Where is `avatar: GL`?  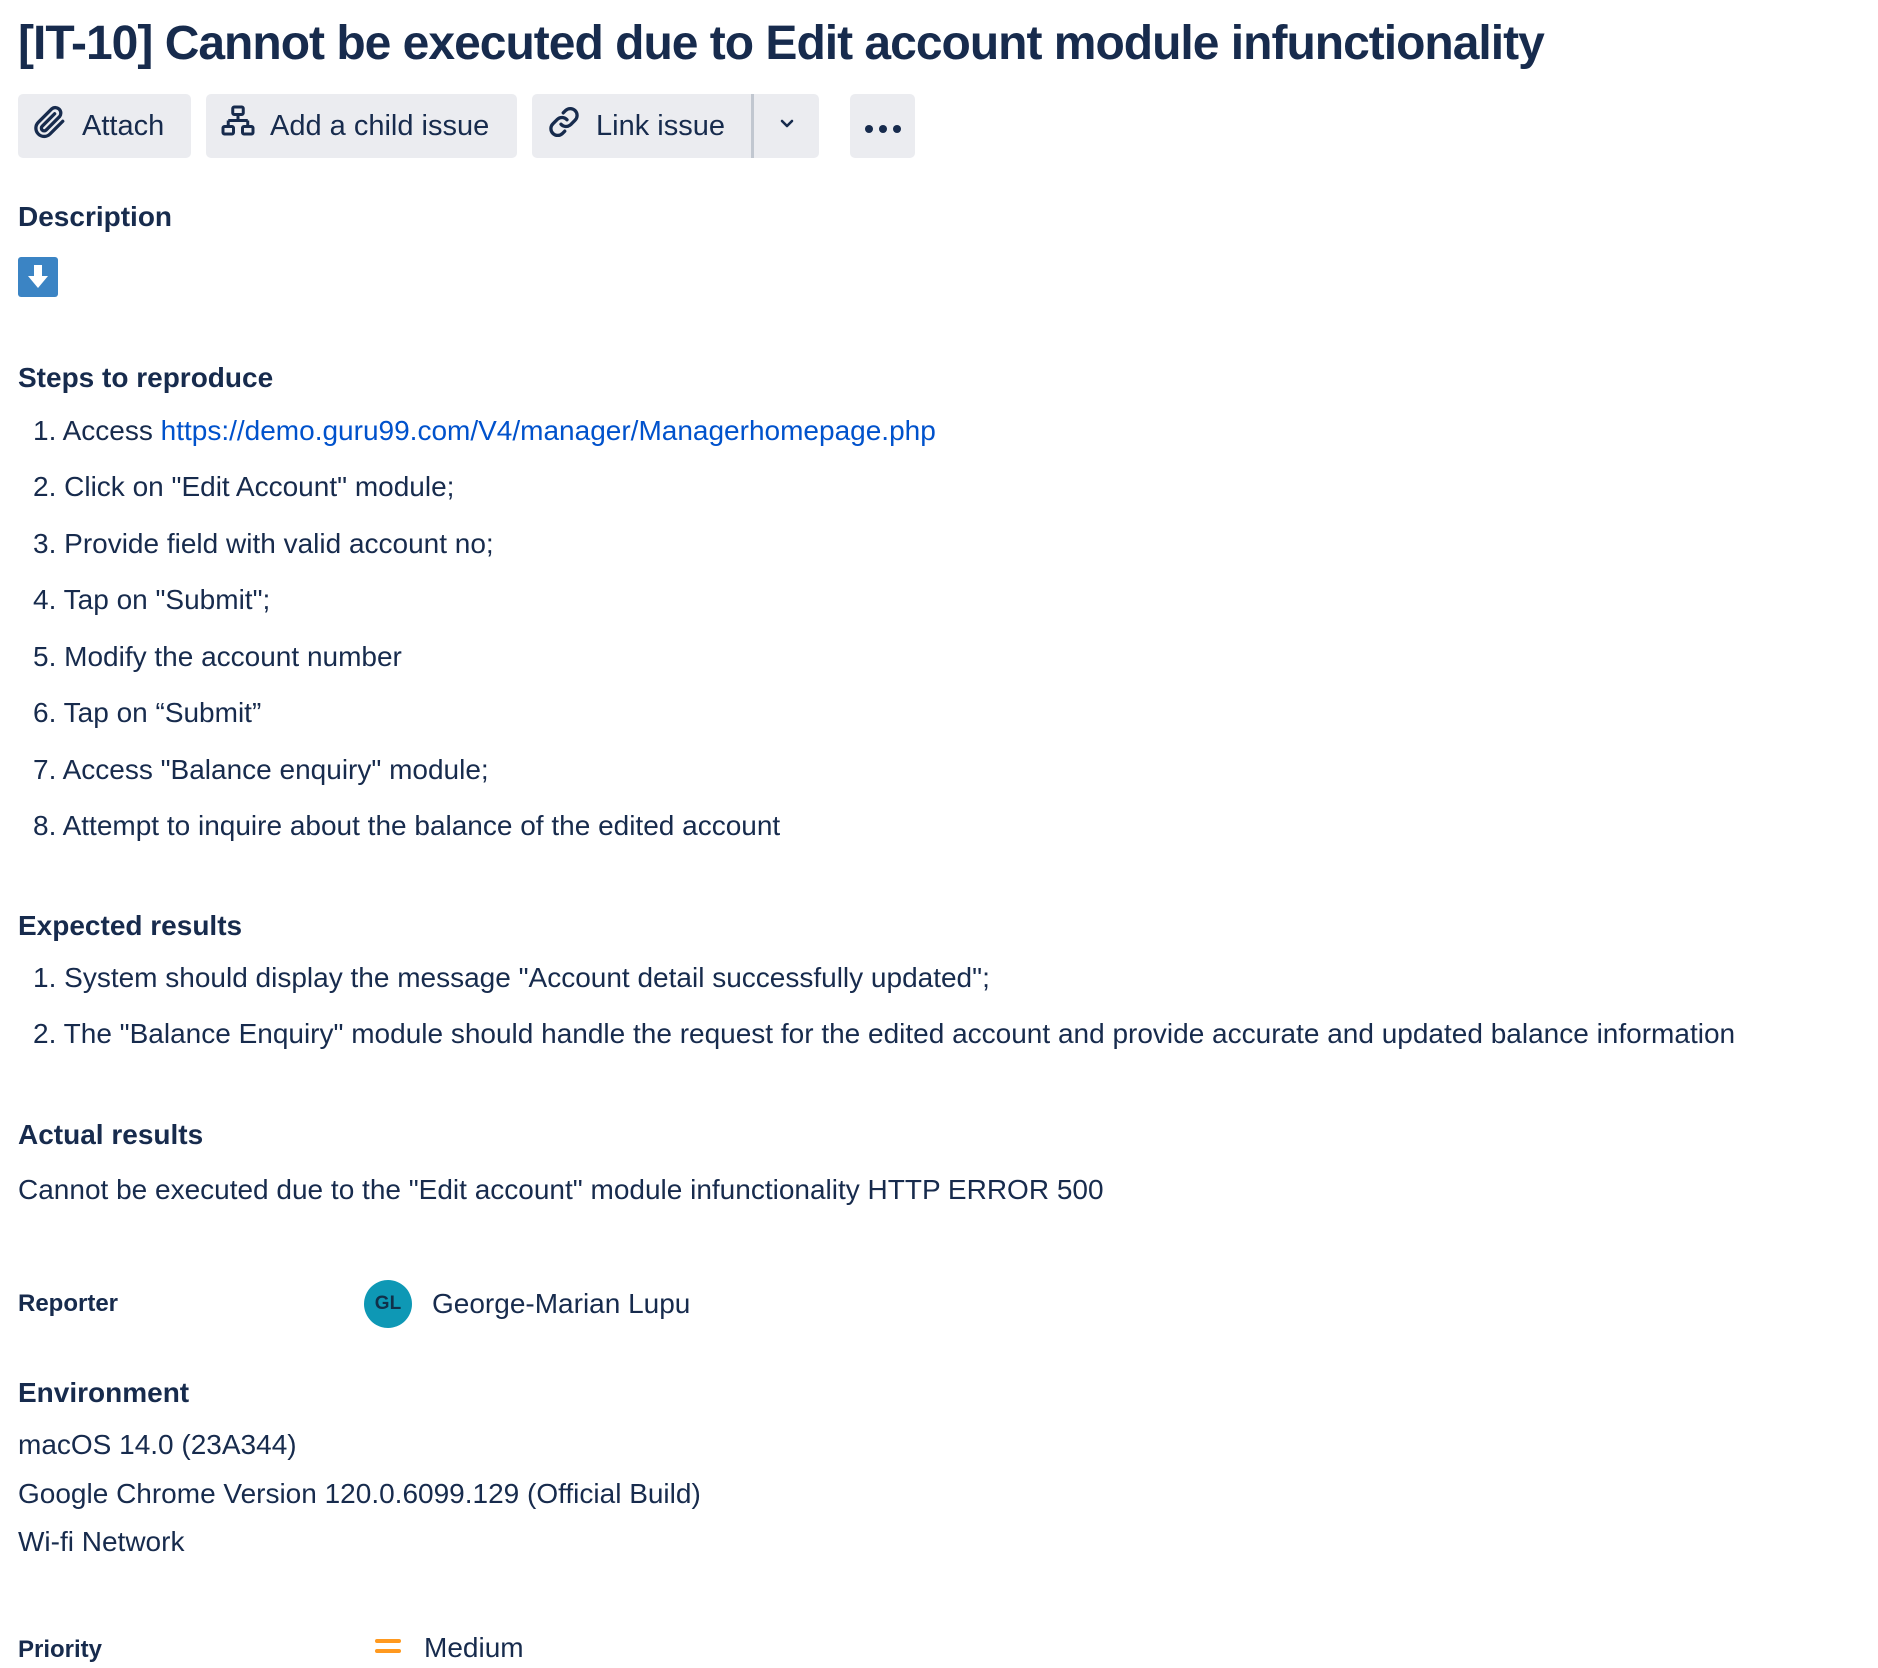 avatar: GL is located at coordinates (388, 1304).